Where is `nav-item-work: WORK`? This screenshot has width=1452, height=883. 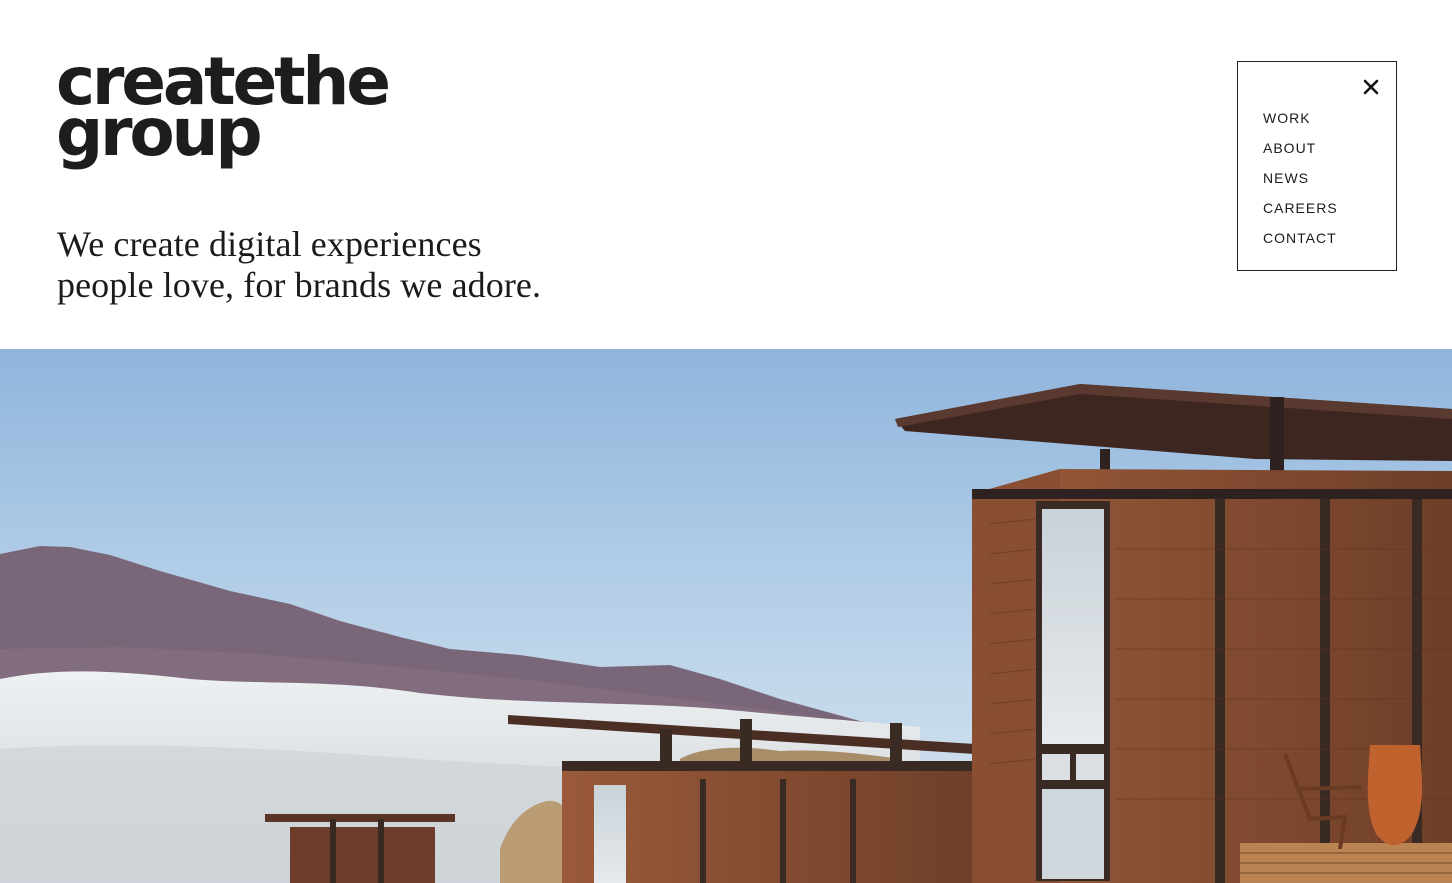
nav-item-work: WORK is located at coordinates (1300, 121).